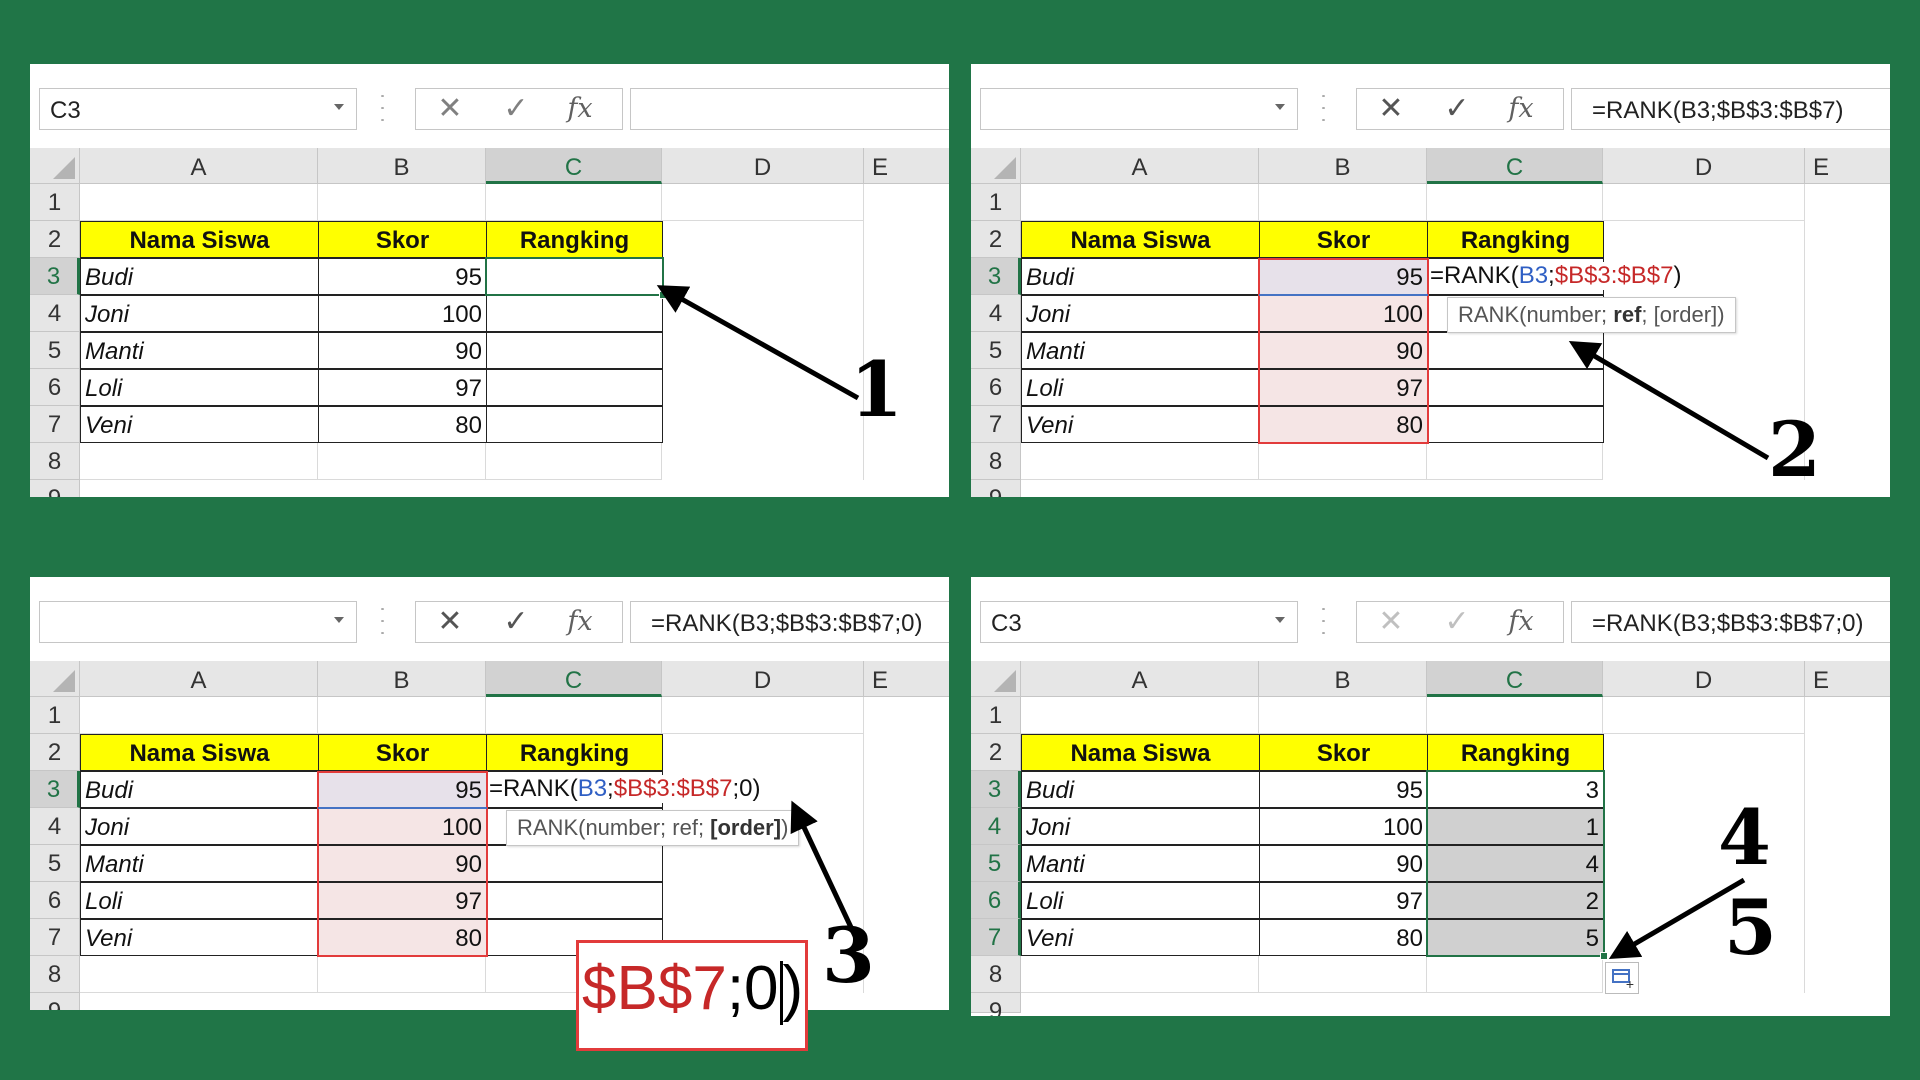 The width and height of the screenshot is (1920, 1080). I want to click on cell-rank: 1, so click(1515, 826).